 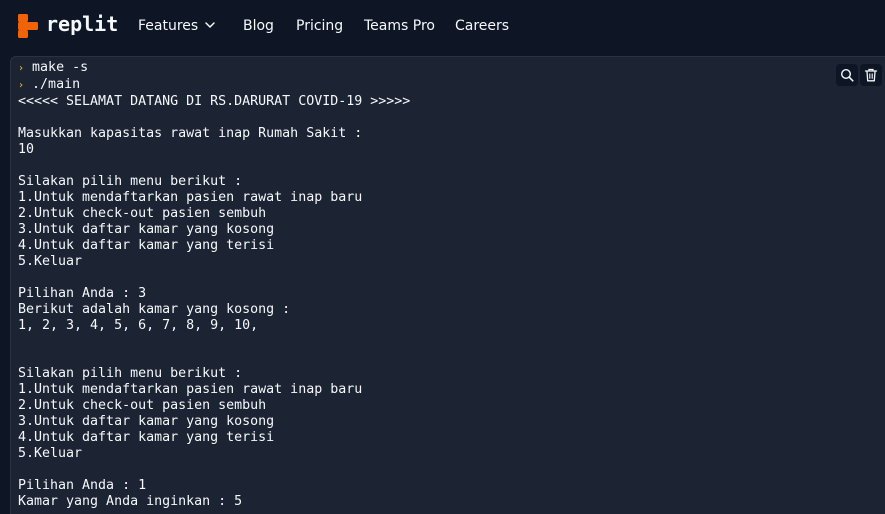 I want to click on search-icon, so click(x=847, y=75).